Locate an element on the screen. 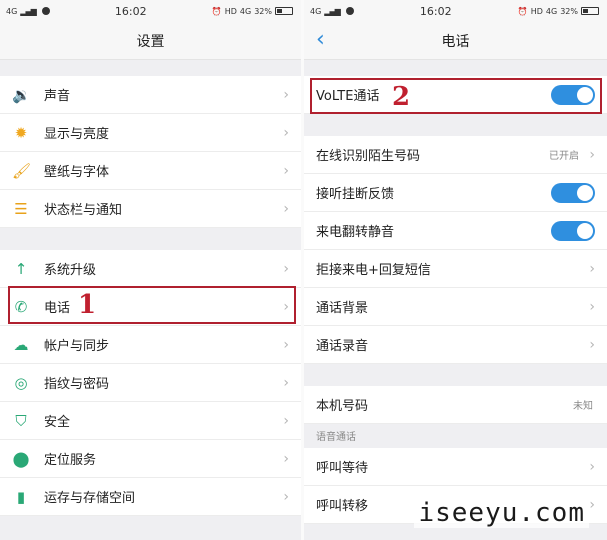 The height and width of the screenshot is (540, 607). nav-bar: 设置 is located at coordinates (150, 41).